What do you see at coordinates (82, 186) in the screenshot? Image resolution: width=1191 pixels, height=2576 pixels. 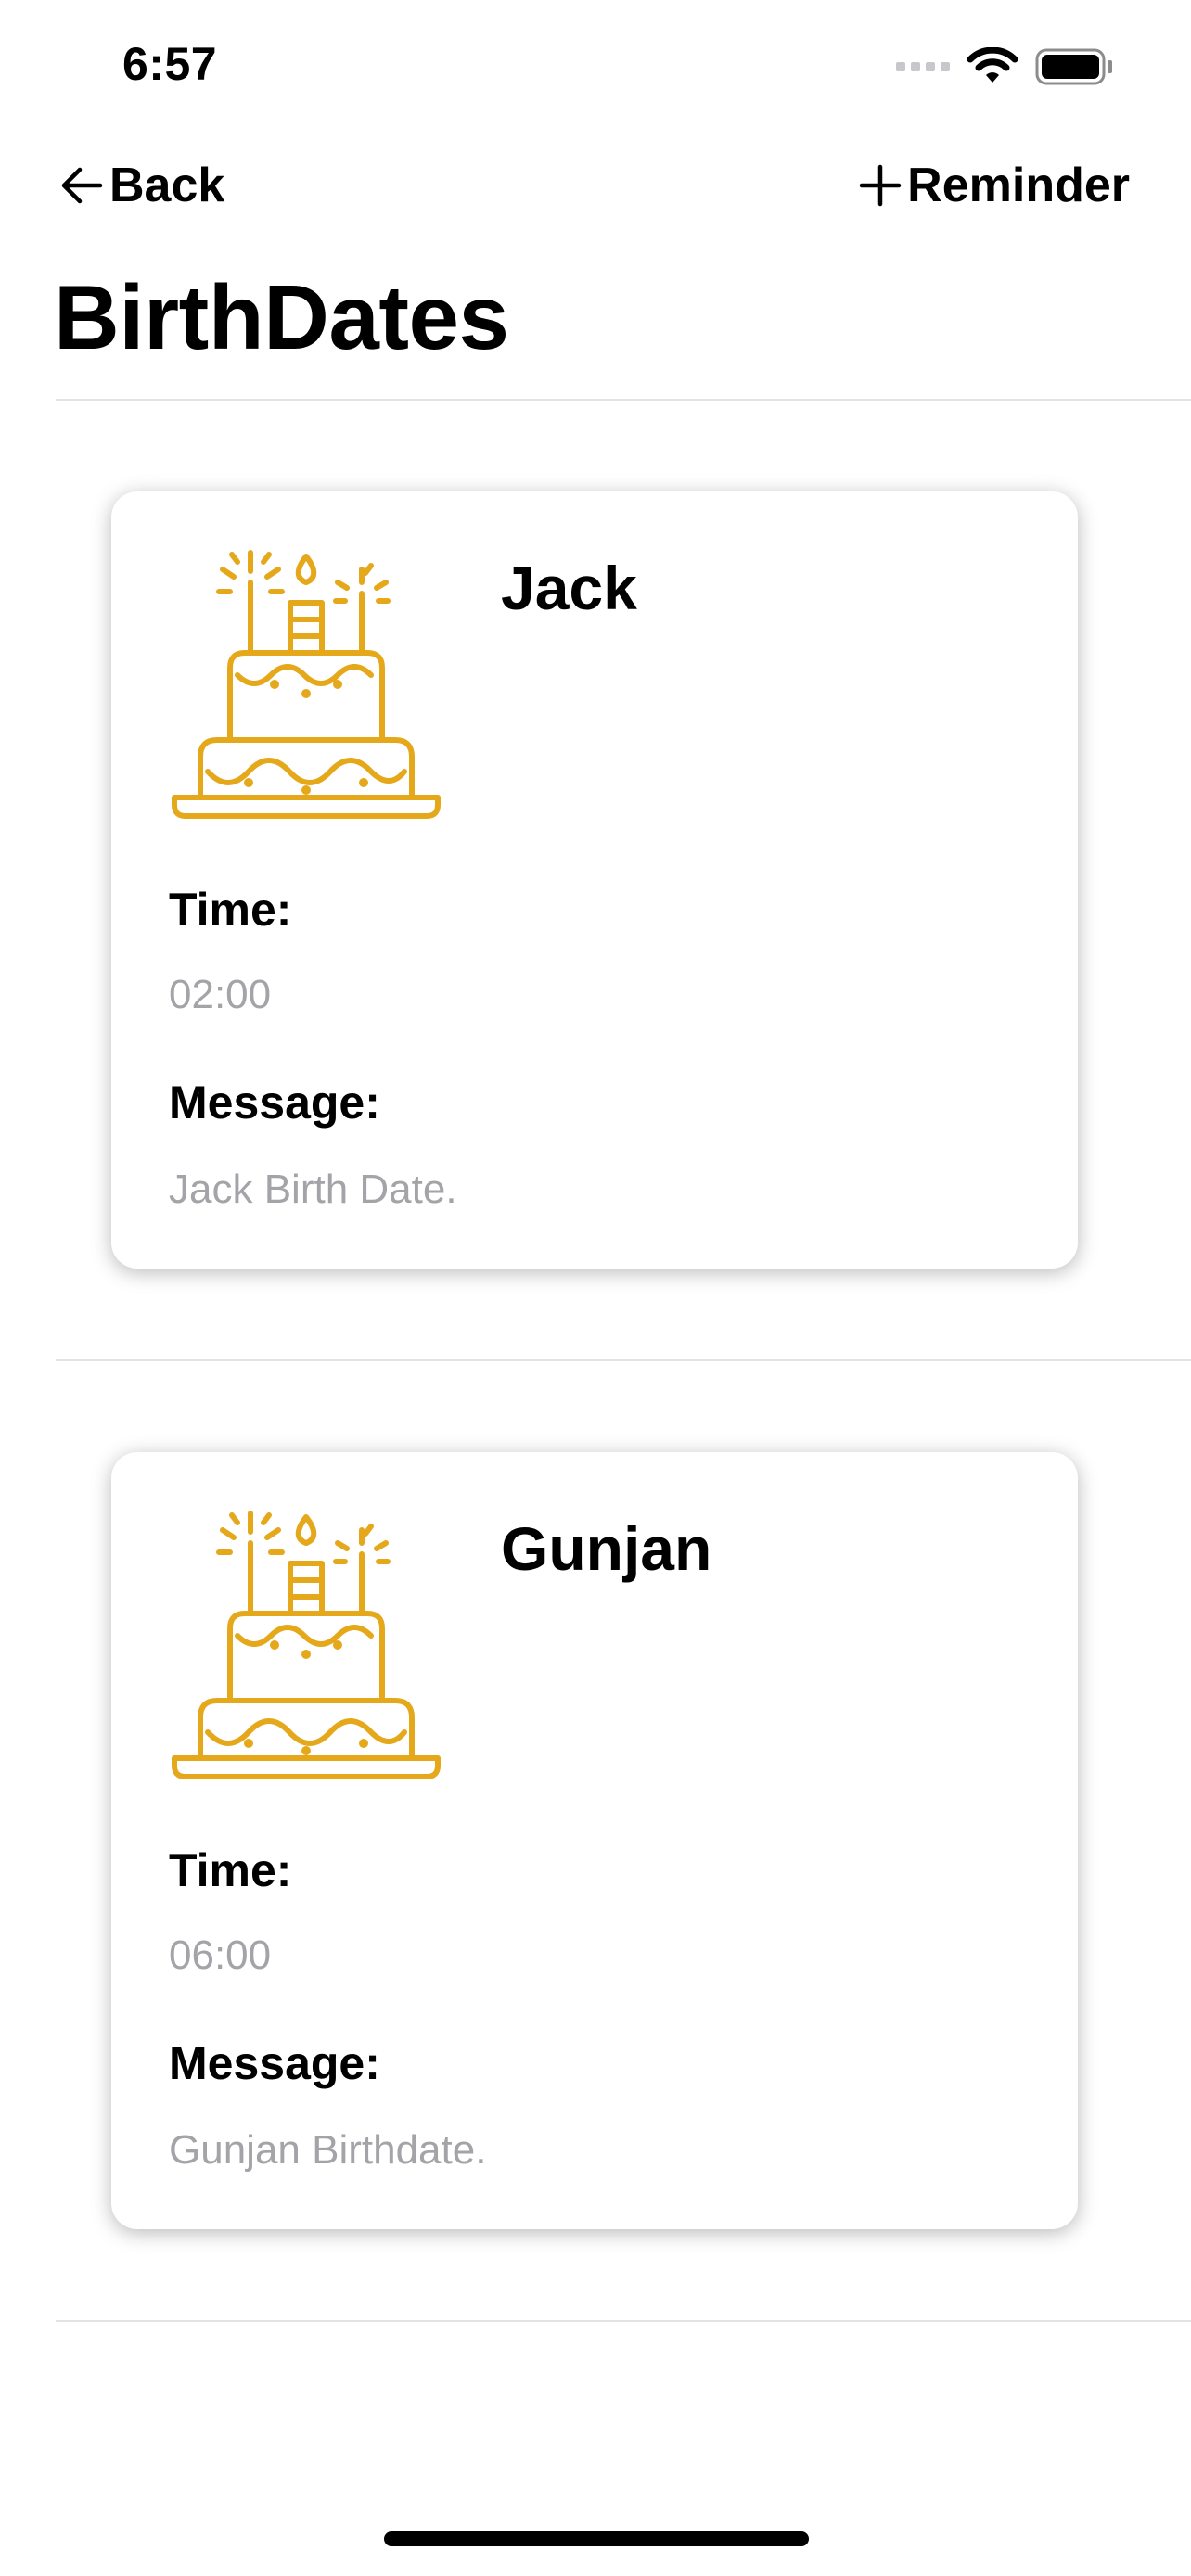 I see `arrow-left-icon` at bounding box center [82, 186].